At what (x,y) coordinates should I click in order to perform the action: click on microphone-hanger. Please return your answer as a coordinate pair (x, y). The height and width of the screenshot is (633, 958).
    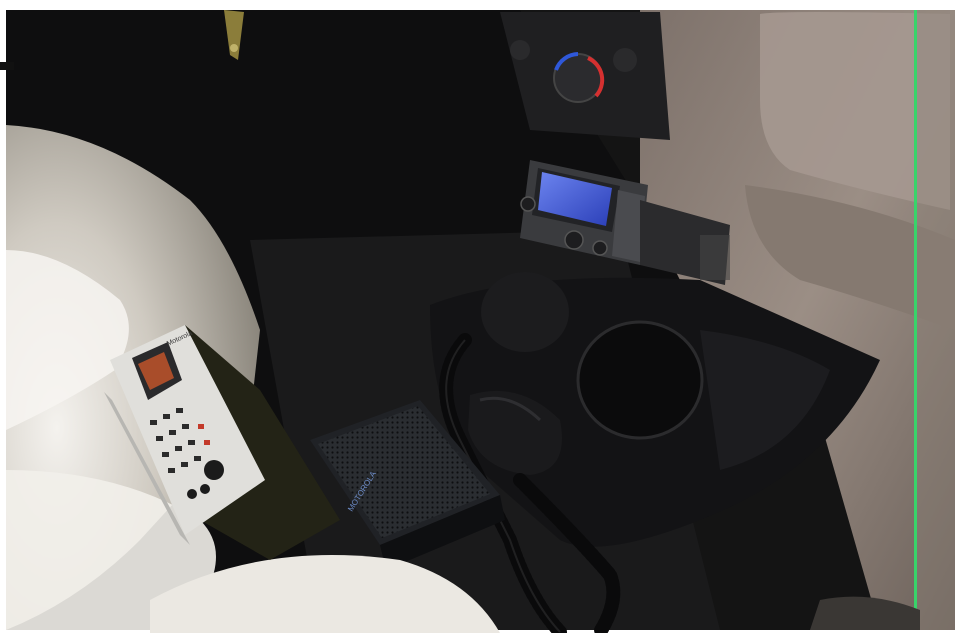
    Looking at the image, I should click on (525, 312).